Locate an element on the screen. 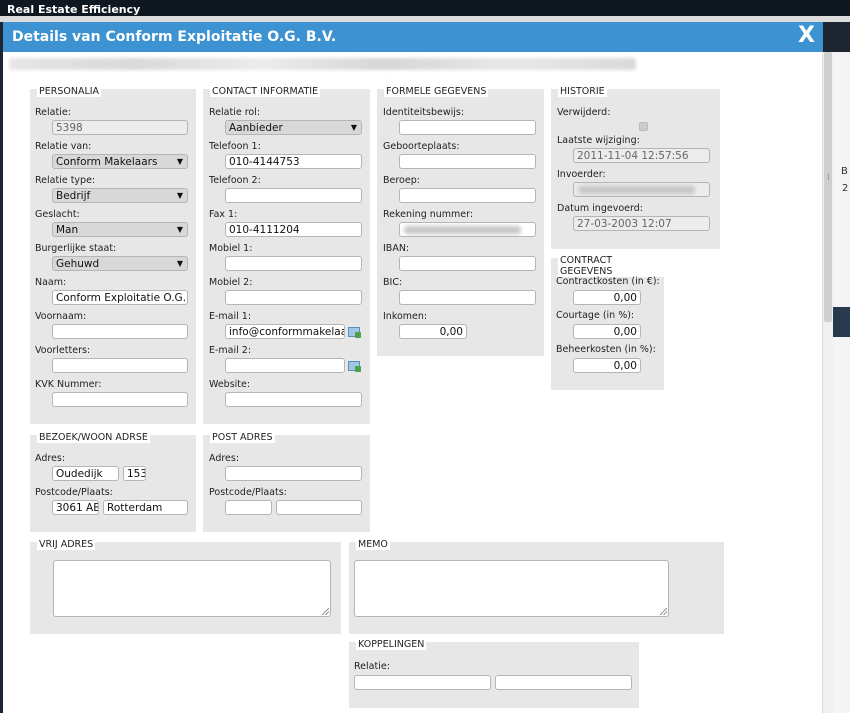 The height and width of the screenshot is (713, 850). id-field is located at coordinates (467, 127).